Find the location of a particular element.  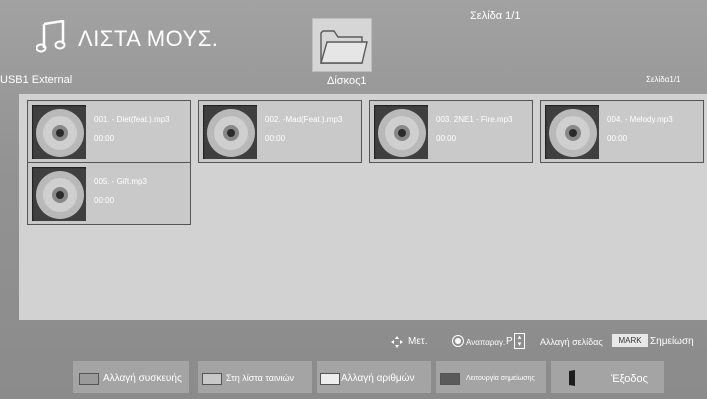

ok-button-icon is located at coordinates (458, 341).